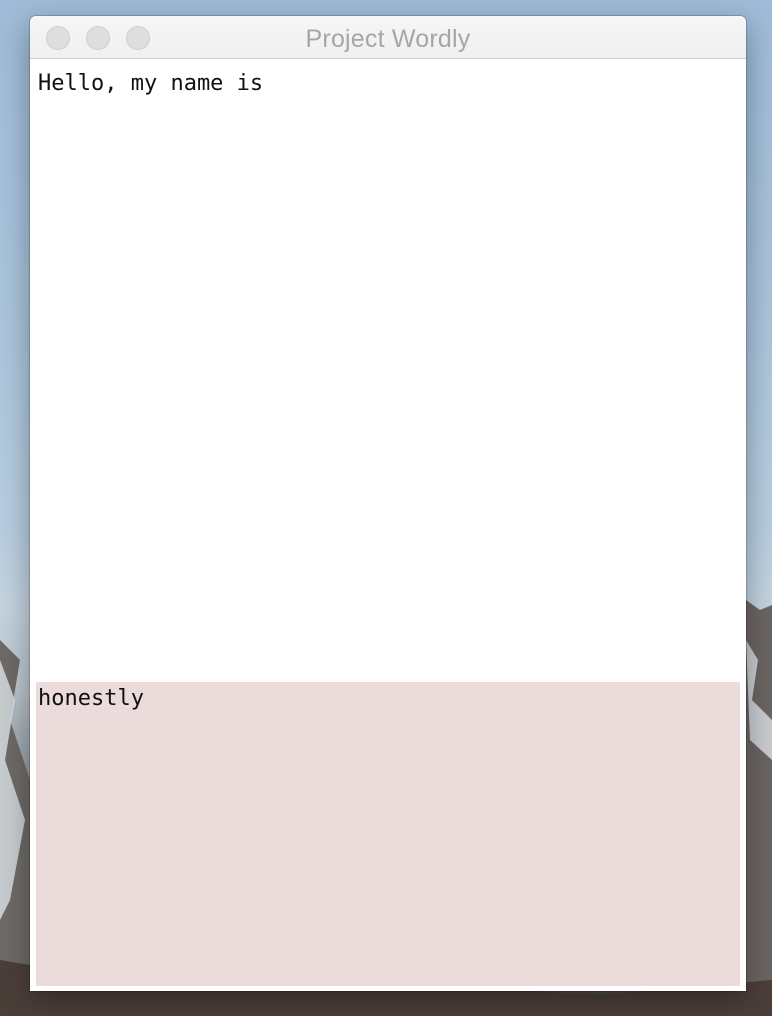 The width and height of the screenshot is (772, 1016). I want to click on editor-text: Hello, my name is, so click(150, 83).